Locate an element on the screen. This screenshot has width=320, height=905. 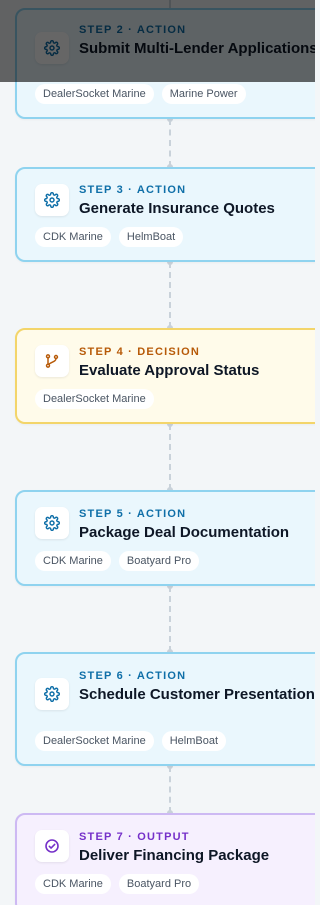
step-label: STEP 5 · ACTION is located at coordinates (133, 514).